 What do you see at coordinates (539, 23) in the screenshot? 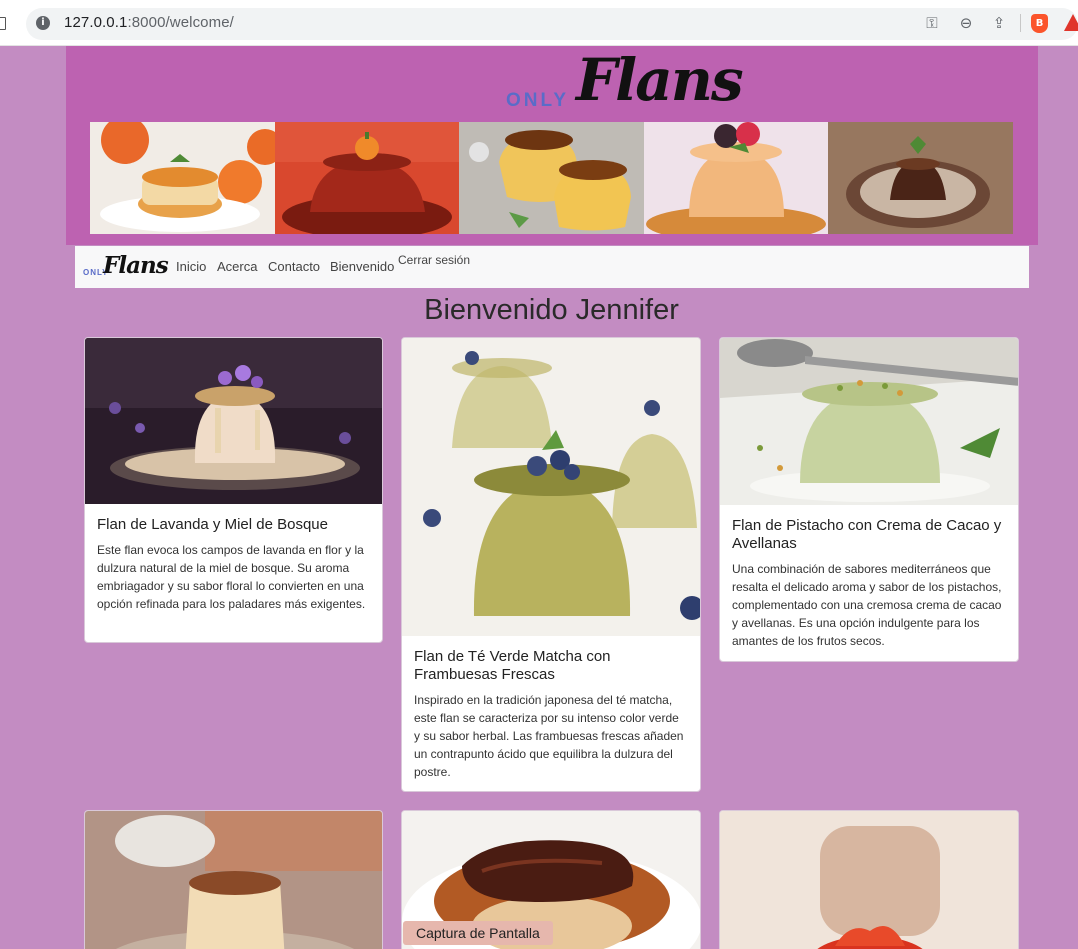
I see `browser-toolbar: i 127.0.0.1:8000/welcome/ ⚿ ⊖ ⇪ B` at bounding box center [539, 23].